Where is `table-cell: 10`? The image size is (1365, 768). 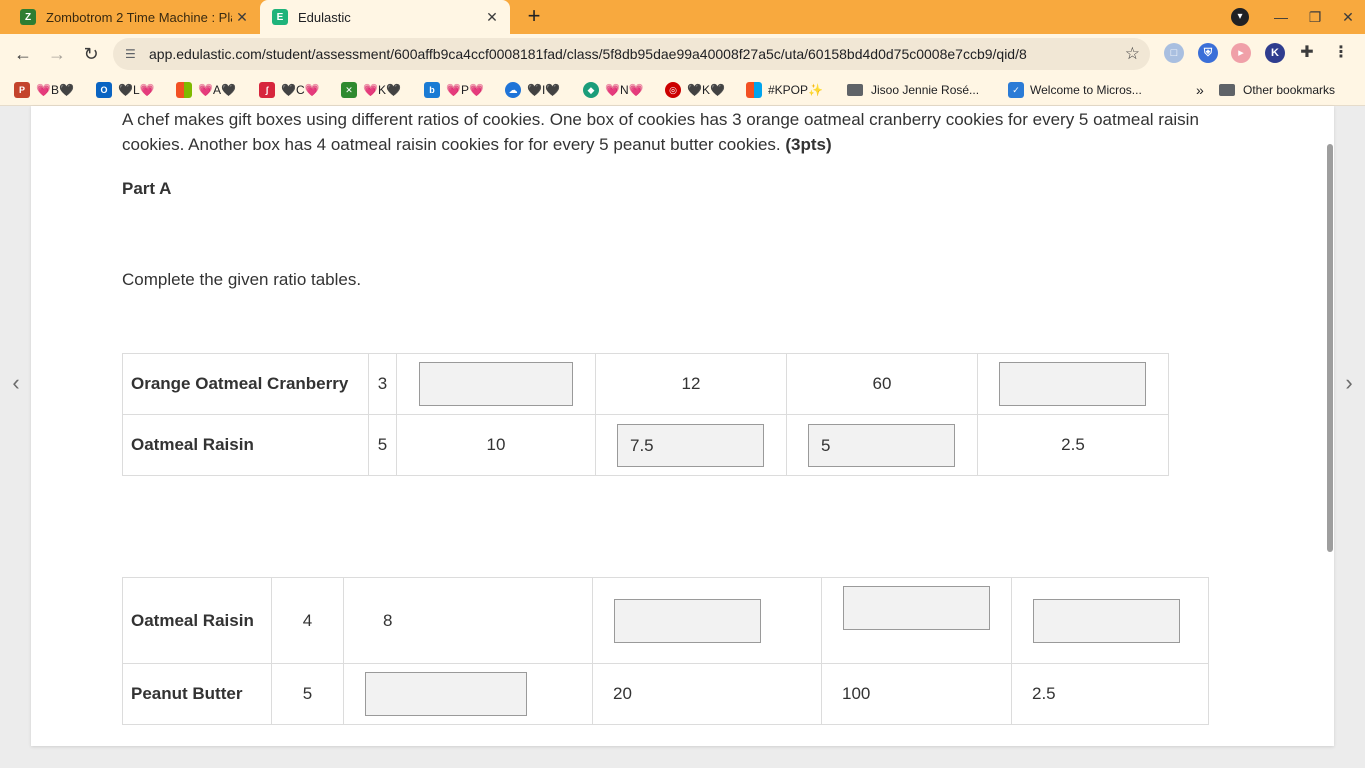 table-cell: 10 is located at coordinates (496, 445).